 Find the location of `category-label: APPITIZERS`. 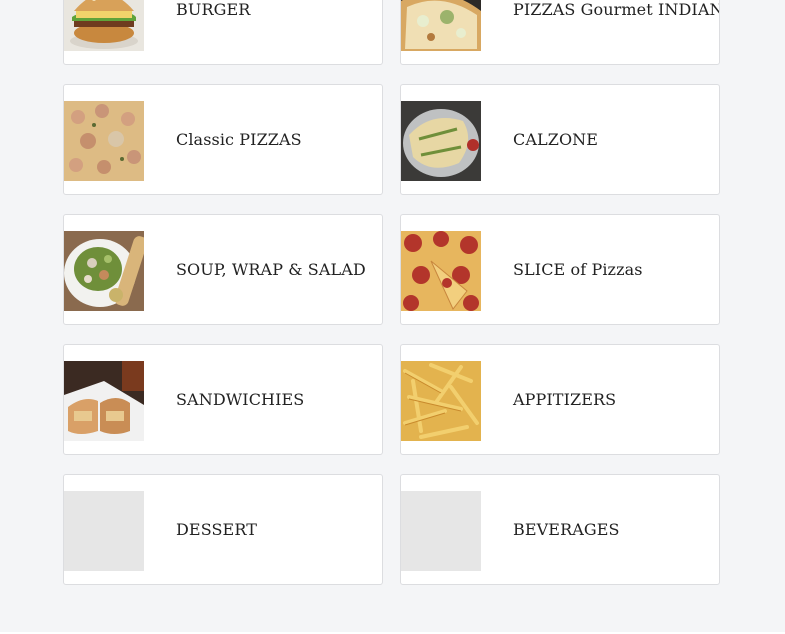

category-label: APPITIZERS is located at coordinates (565, 399).